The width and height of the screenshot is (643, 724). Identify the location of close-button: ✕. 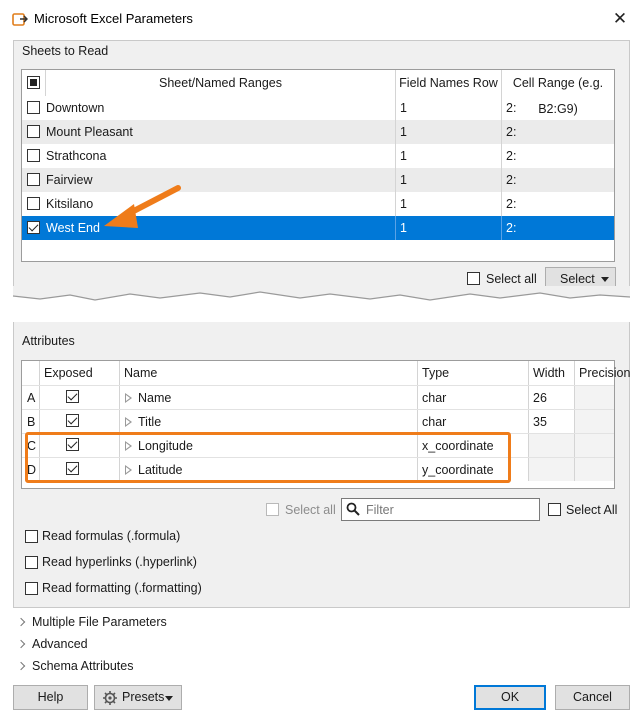
(620, 19).